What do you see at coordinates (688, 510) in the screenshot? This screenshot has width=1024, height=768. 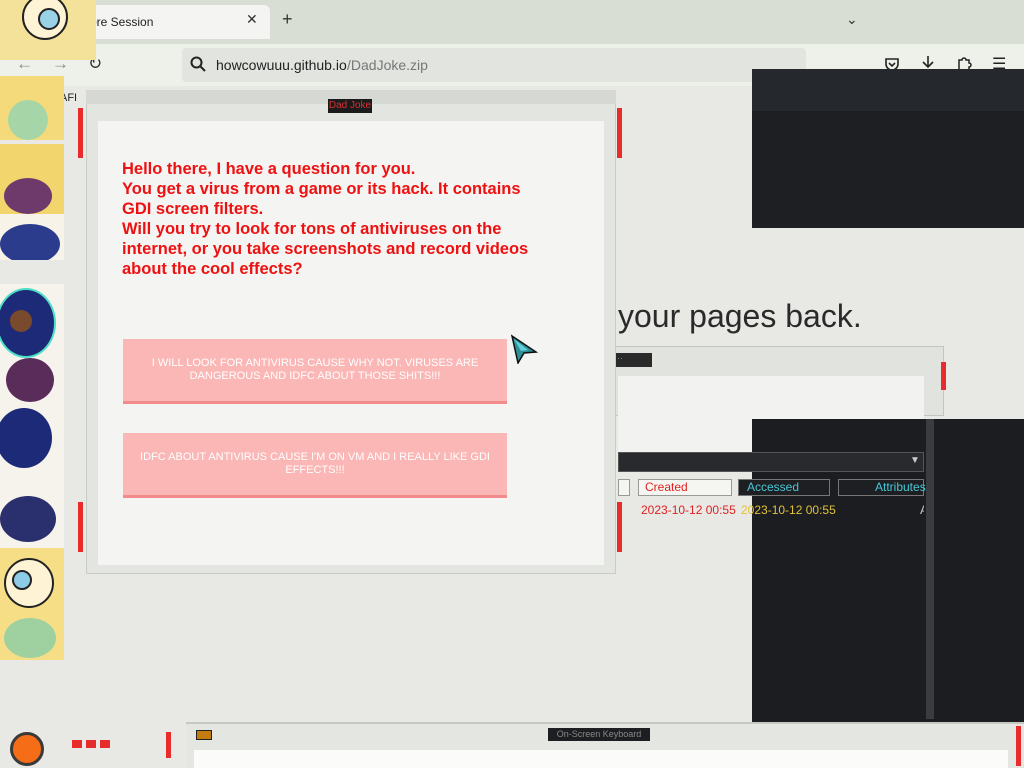 I see `cell-created: 2023-10-12 00:55` at bounding box center [688, 510].